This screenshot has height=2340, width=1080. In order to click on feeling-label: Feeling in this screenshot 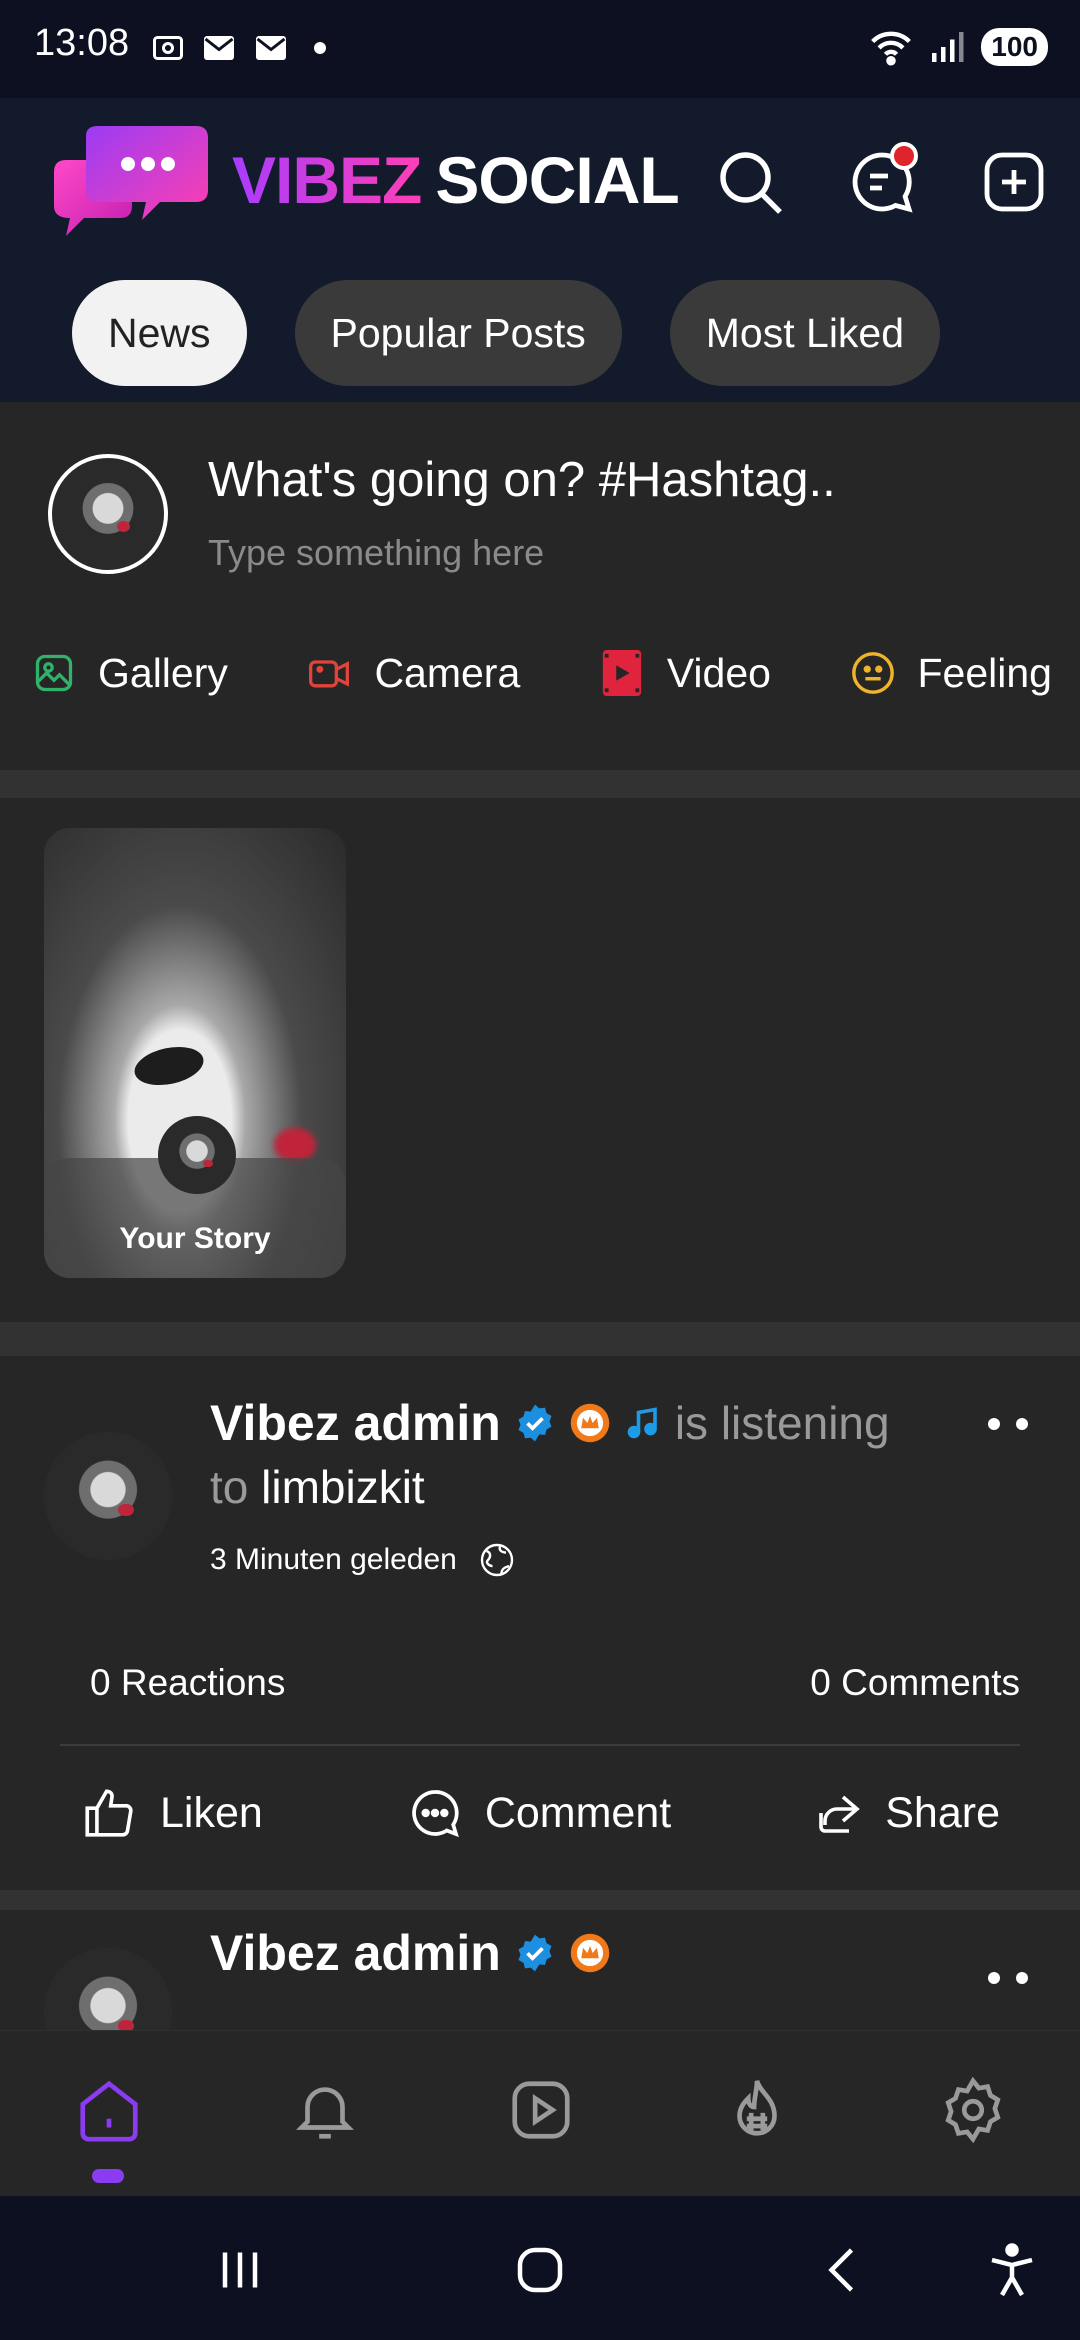, I will do `click(984, 672)`.